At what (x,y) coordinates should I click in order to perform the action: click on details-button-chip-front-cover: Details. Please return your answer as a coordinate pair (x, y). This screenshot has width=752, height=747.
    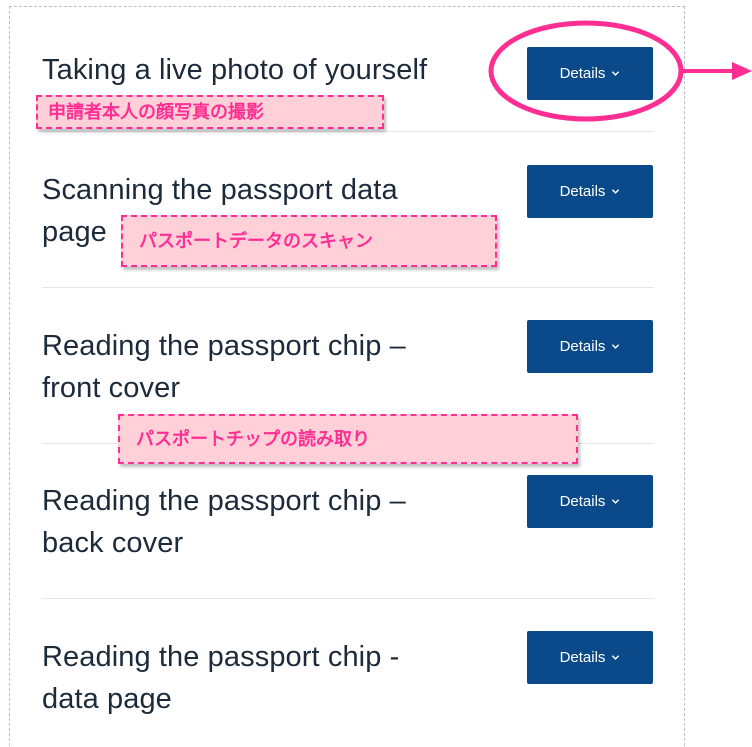
    Looking at the image, I should click on (590, 346).